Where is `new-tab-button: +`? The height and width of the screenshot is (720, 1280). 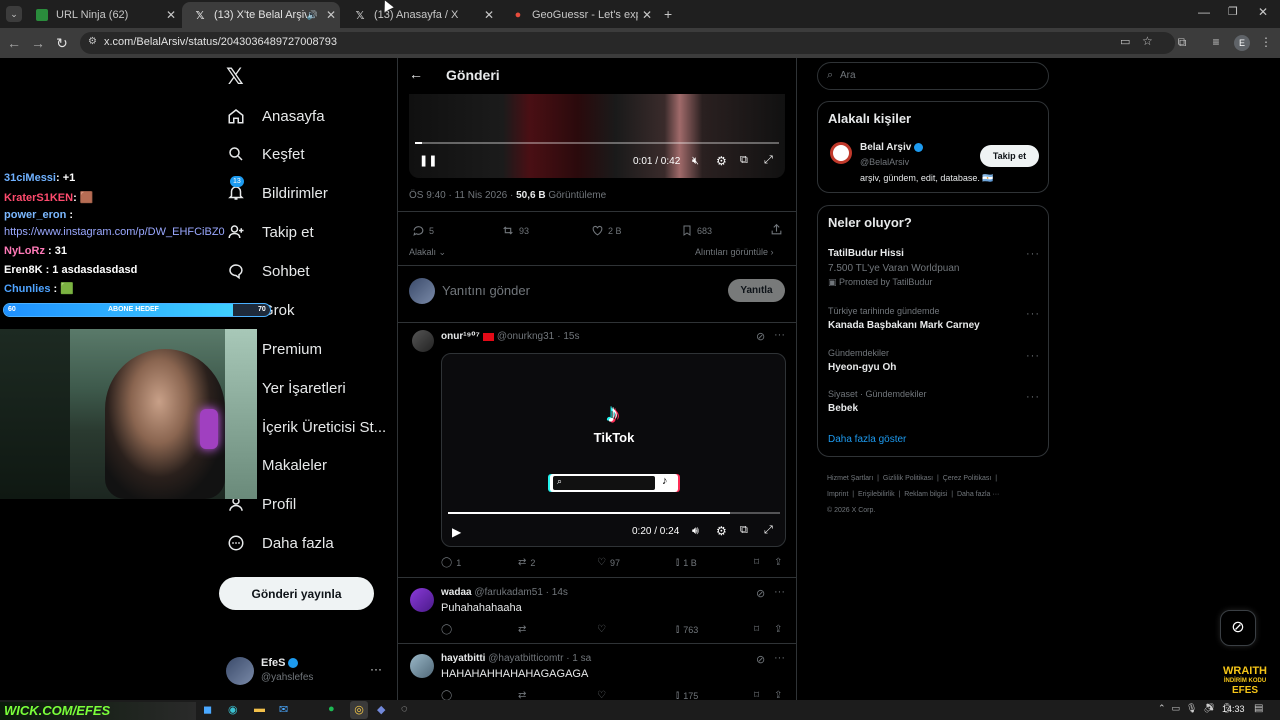
new-tab-button: + is located at coordinates (668, 14).